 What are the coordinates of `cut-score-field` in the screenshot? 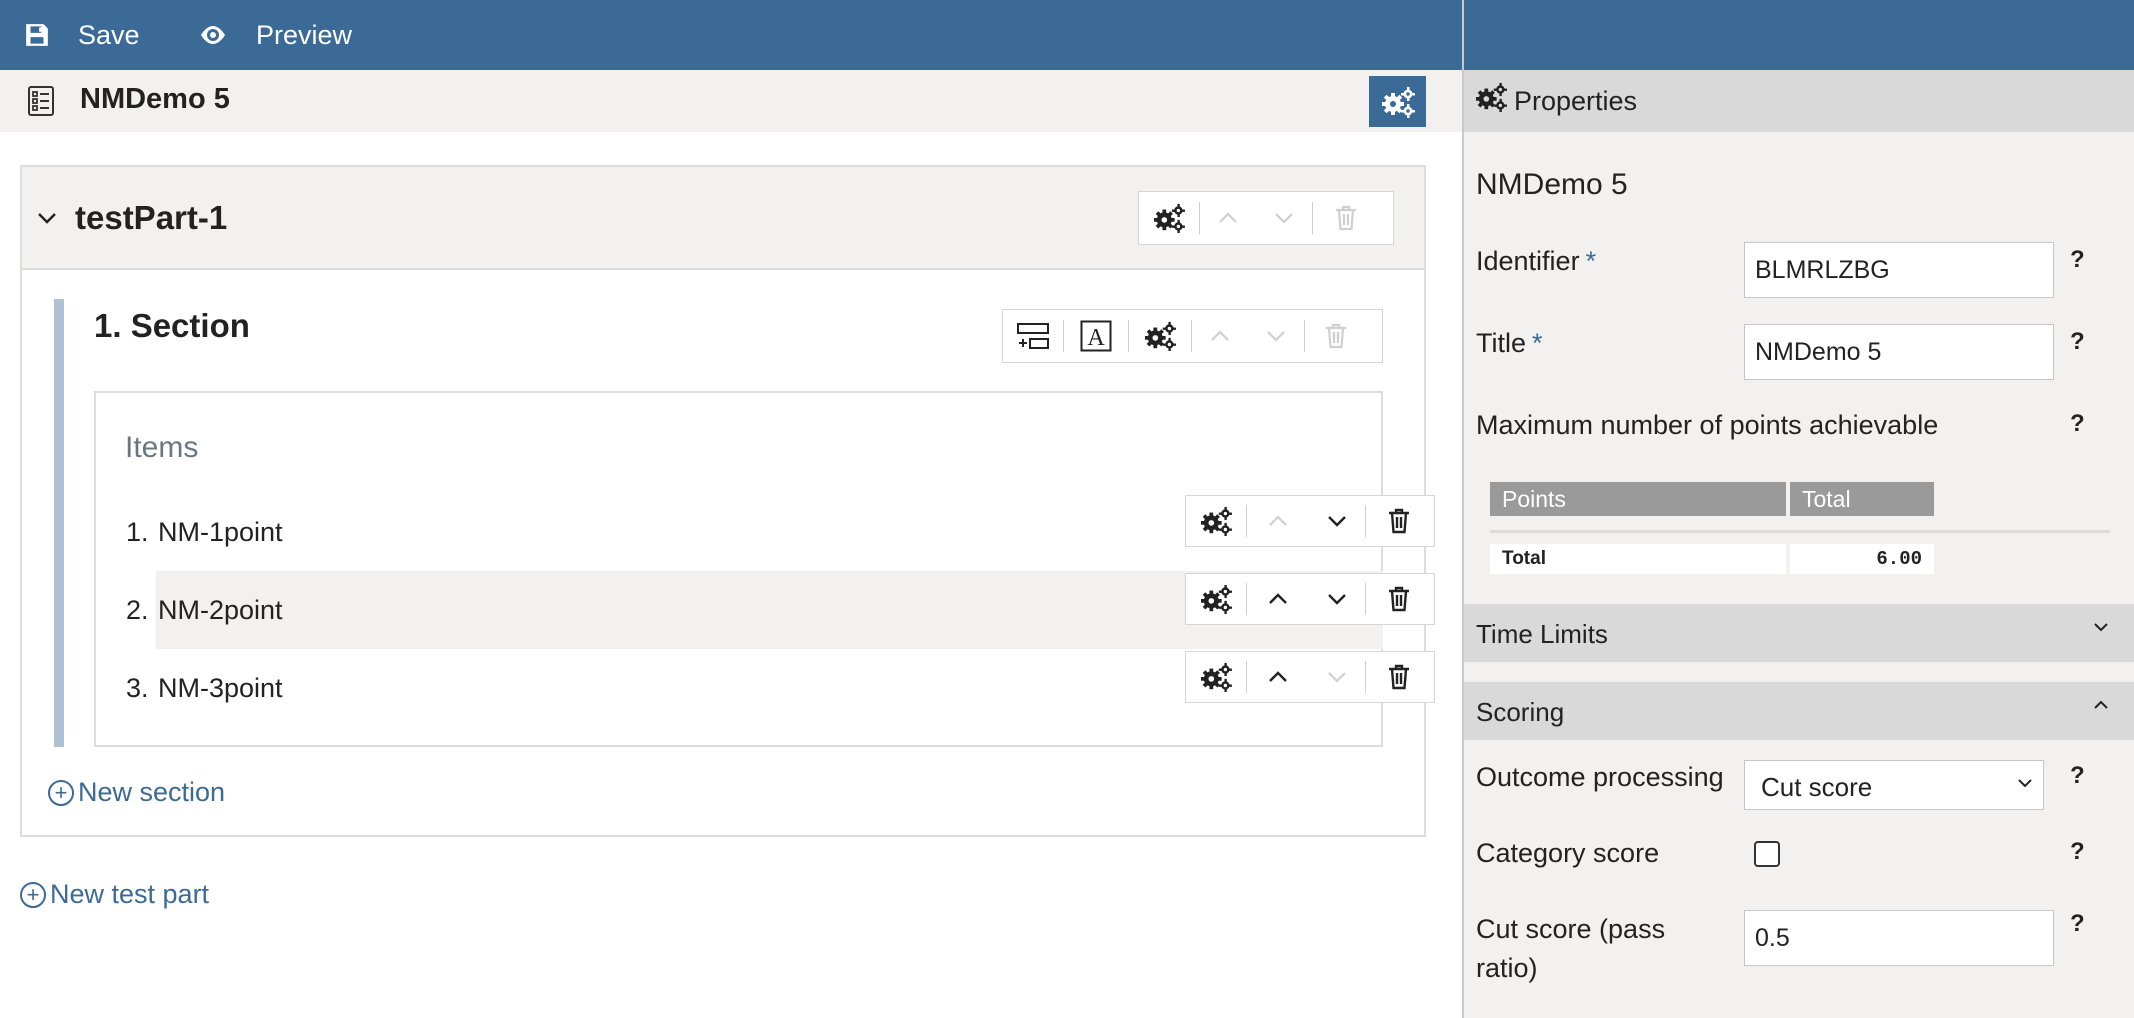 It's located at (1899, 938).